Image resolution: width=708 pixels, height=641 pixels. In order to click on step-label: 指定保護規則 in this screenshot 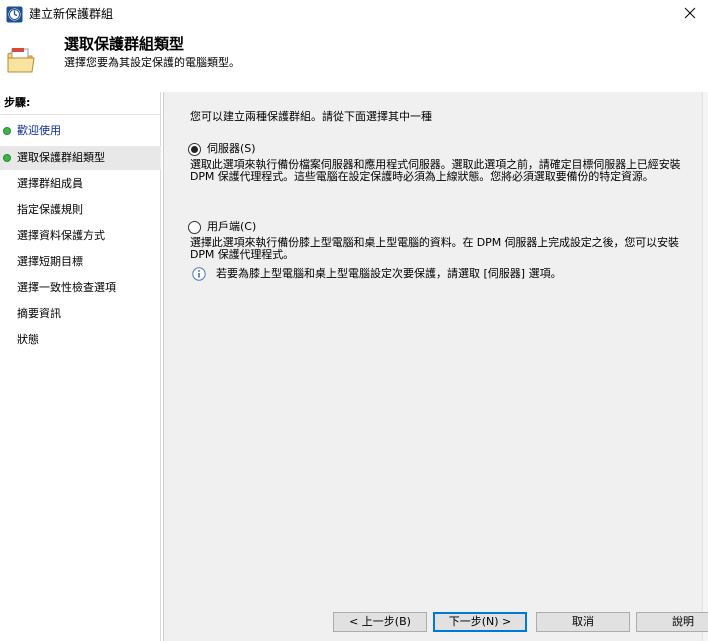, I will do `click(50, 209)`.